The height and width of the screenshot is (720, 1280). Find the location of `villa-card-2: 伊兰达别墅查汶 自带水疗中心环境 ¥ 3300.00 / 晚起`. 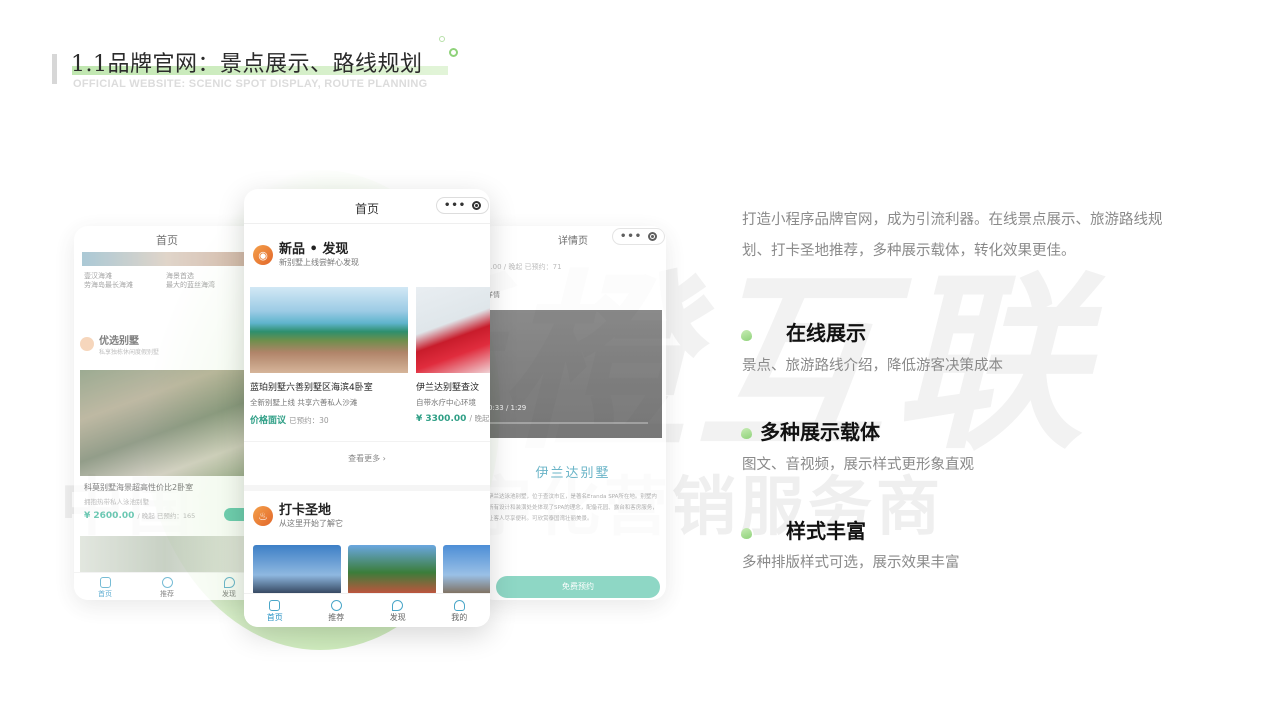

villa-card-2: 伊兰达别墅查汶 自带水疗中心环境 ¥ 3300.00 / 晚起 is located at coordinates (453, 355).